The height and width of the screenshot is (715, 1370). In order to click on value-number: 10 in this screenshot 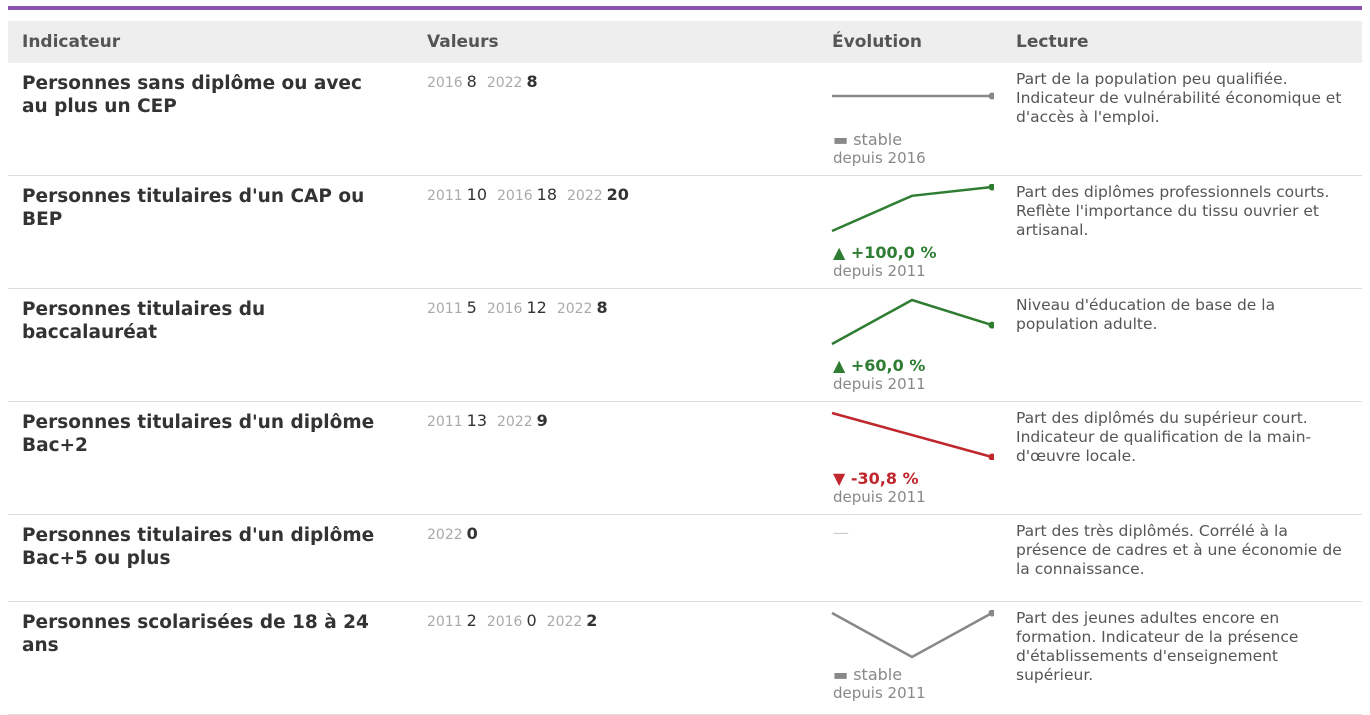, I will do `click(476, 194)`.